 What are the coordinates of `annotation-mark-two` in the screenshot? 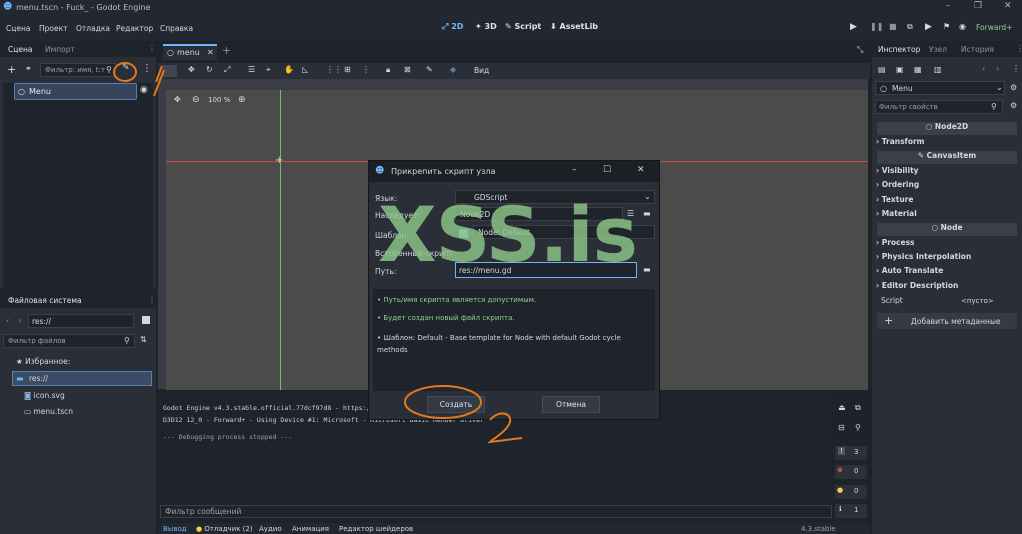 It's located at (505, 428).